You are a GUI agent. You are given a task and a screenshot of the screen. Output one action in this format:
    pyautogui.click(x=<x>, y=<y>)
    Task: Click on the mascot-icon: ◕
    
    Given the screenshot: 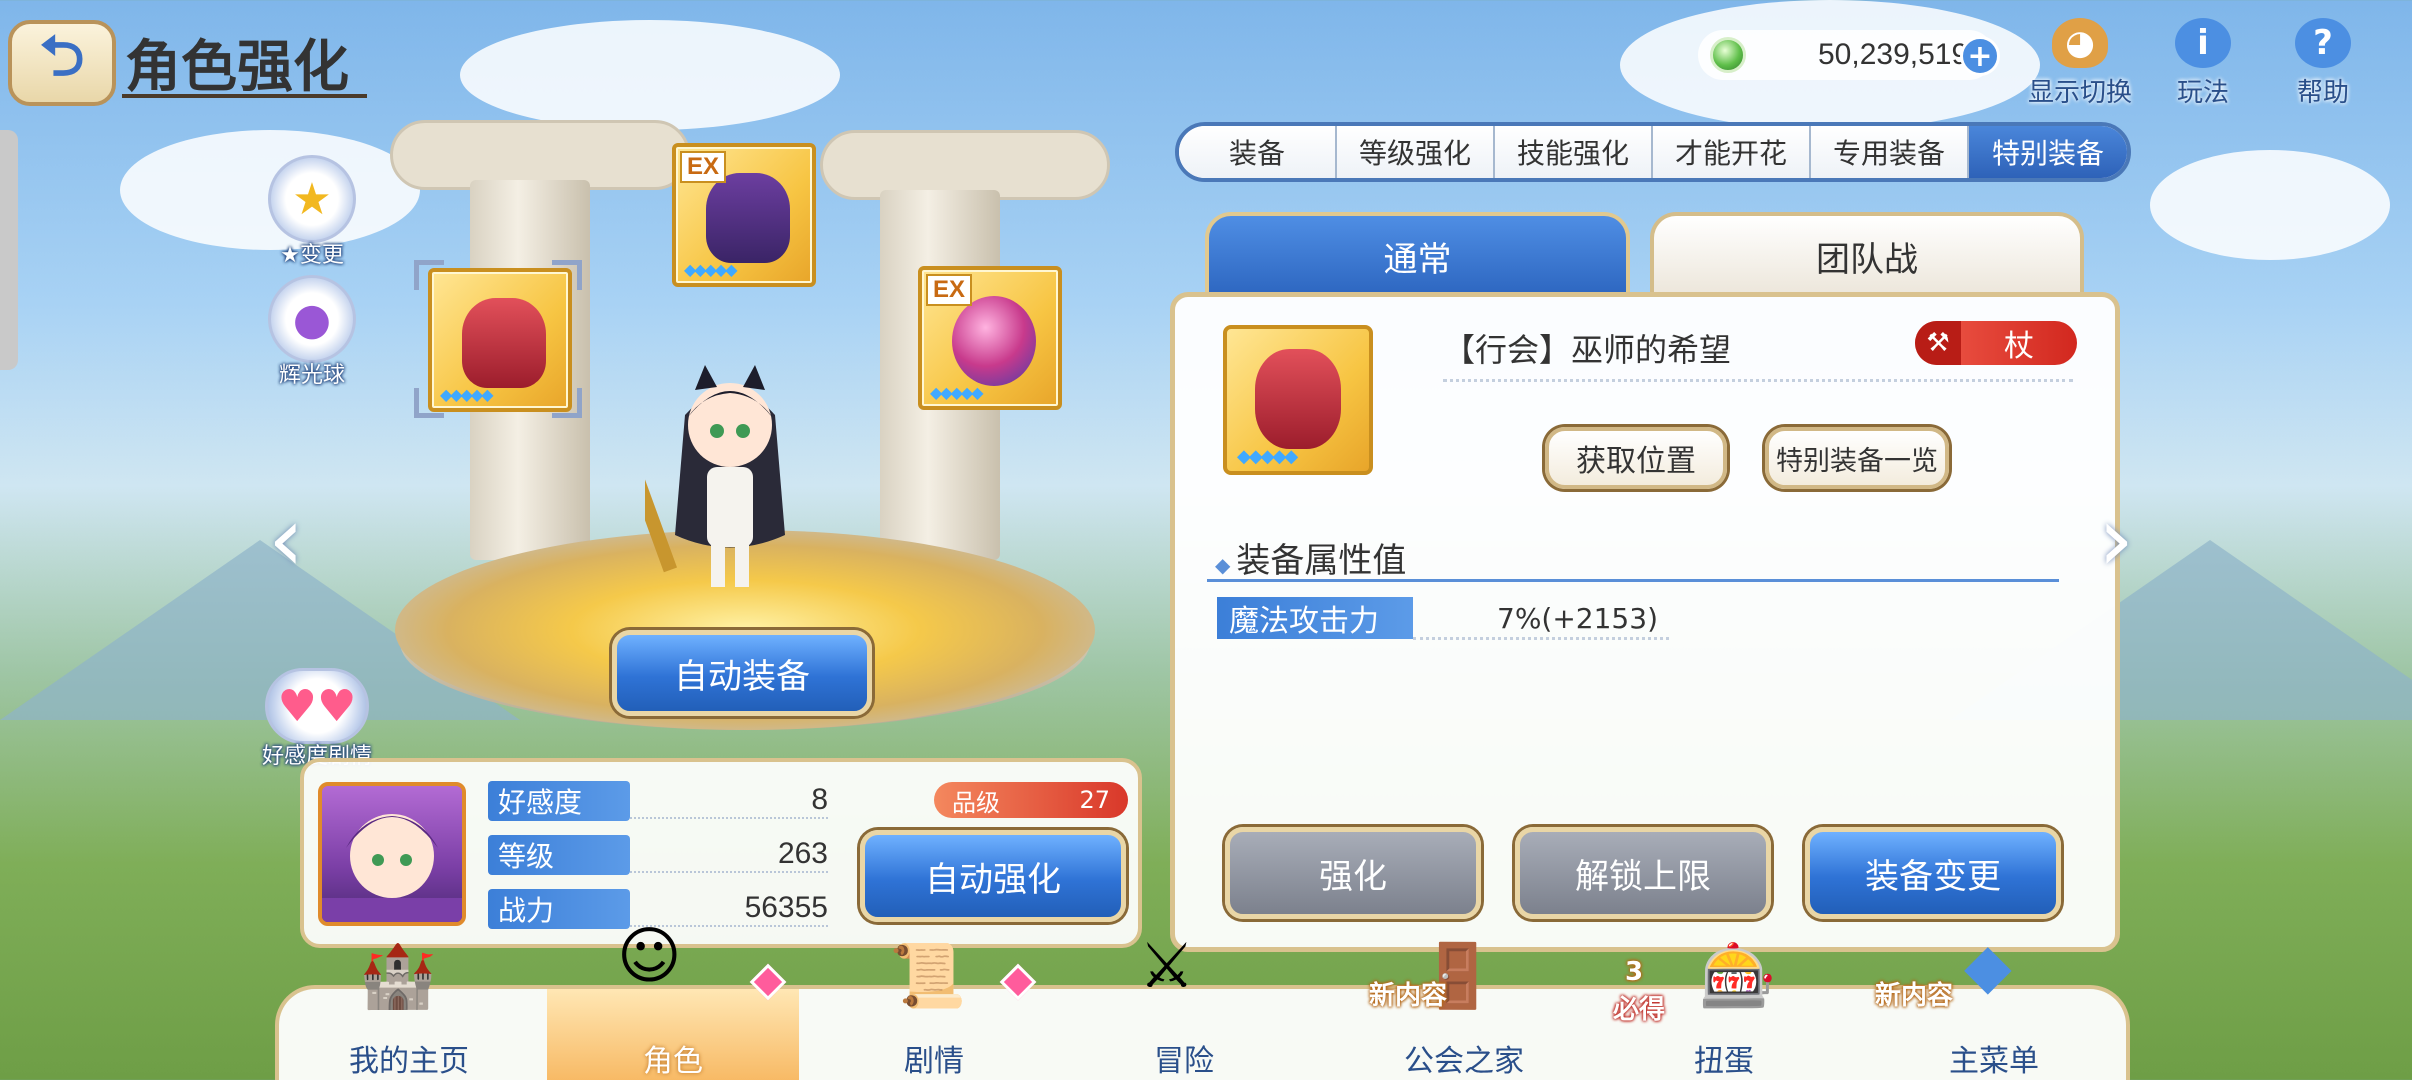 What is the action you would take?
    pyautogui.click(x=2080, y=43)
    